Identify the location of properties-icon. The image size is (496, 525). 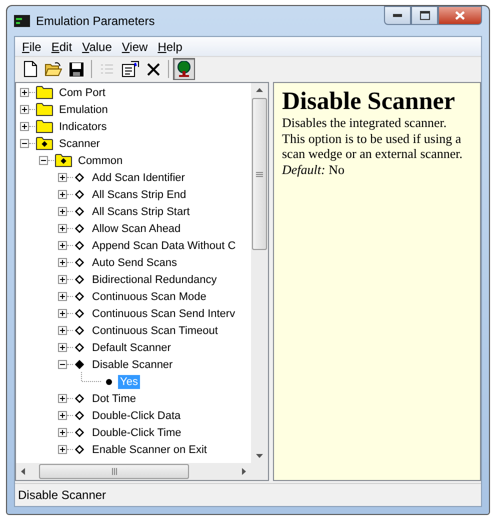
(130, 69).